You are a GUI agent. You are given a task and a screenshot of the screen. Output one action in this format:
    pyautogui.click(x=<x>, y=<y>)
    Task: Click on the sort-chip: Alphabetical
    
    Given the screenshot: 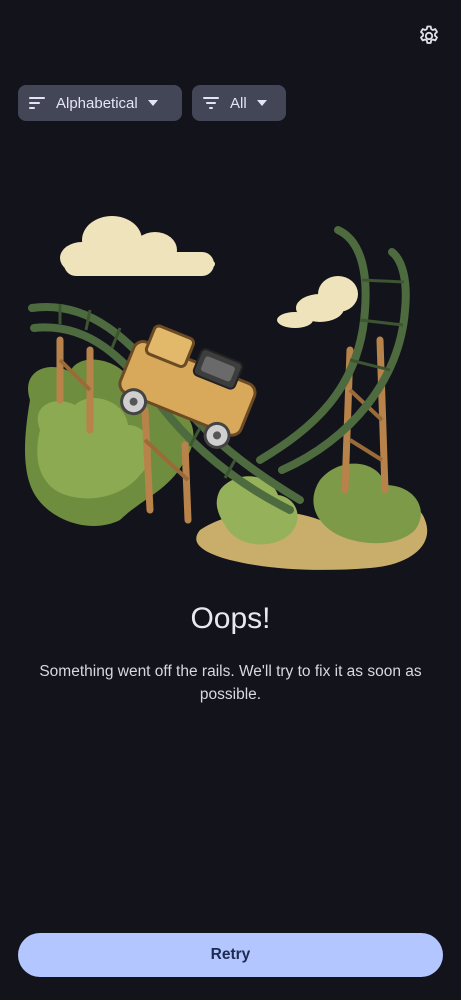 What is the action you would take?
    pyautogui.click(x=100, y=103)
    